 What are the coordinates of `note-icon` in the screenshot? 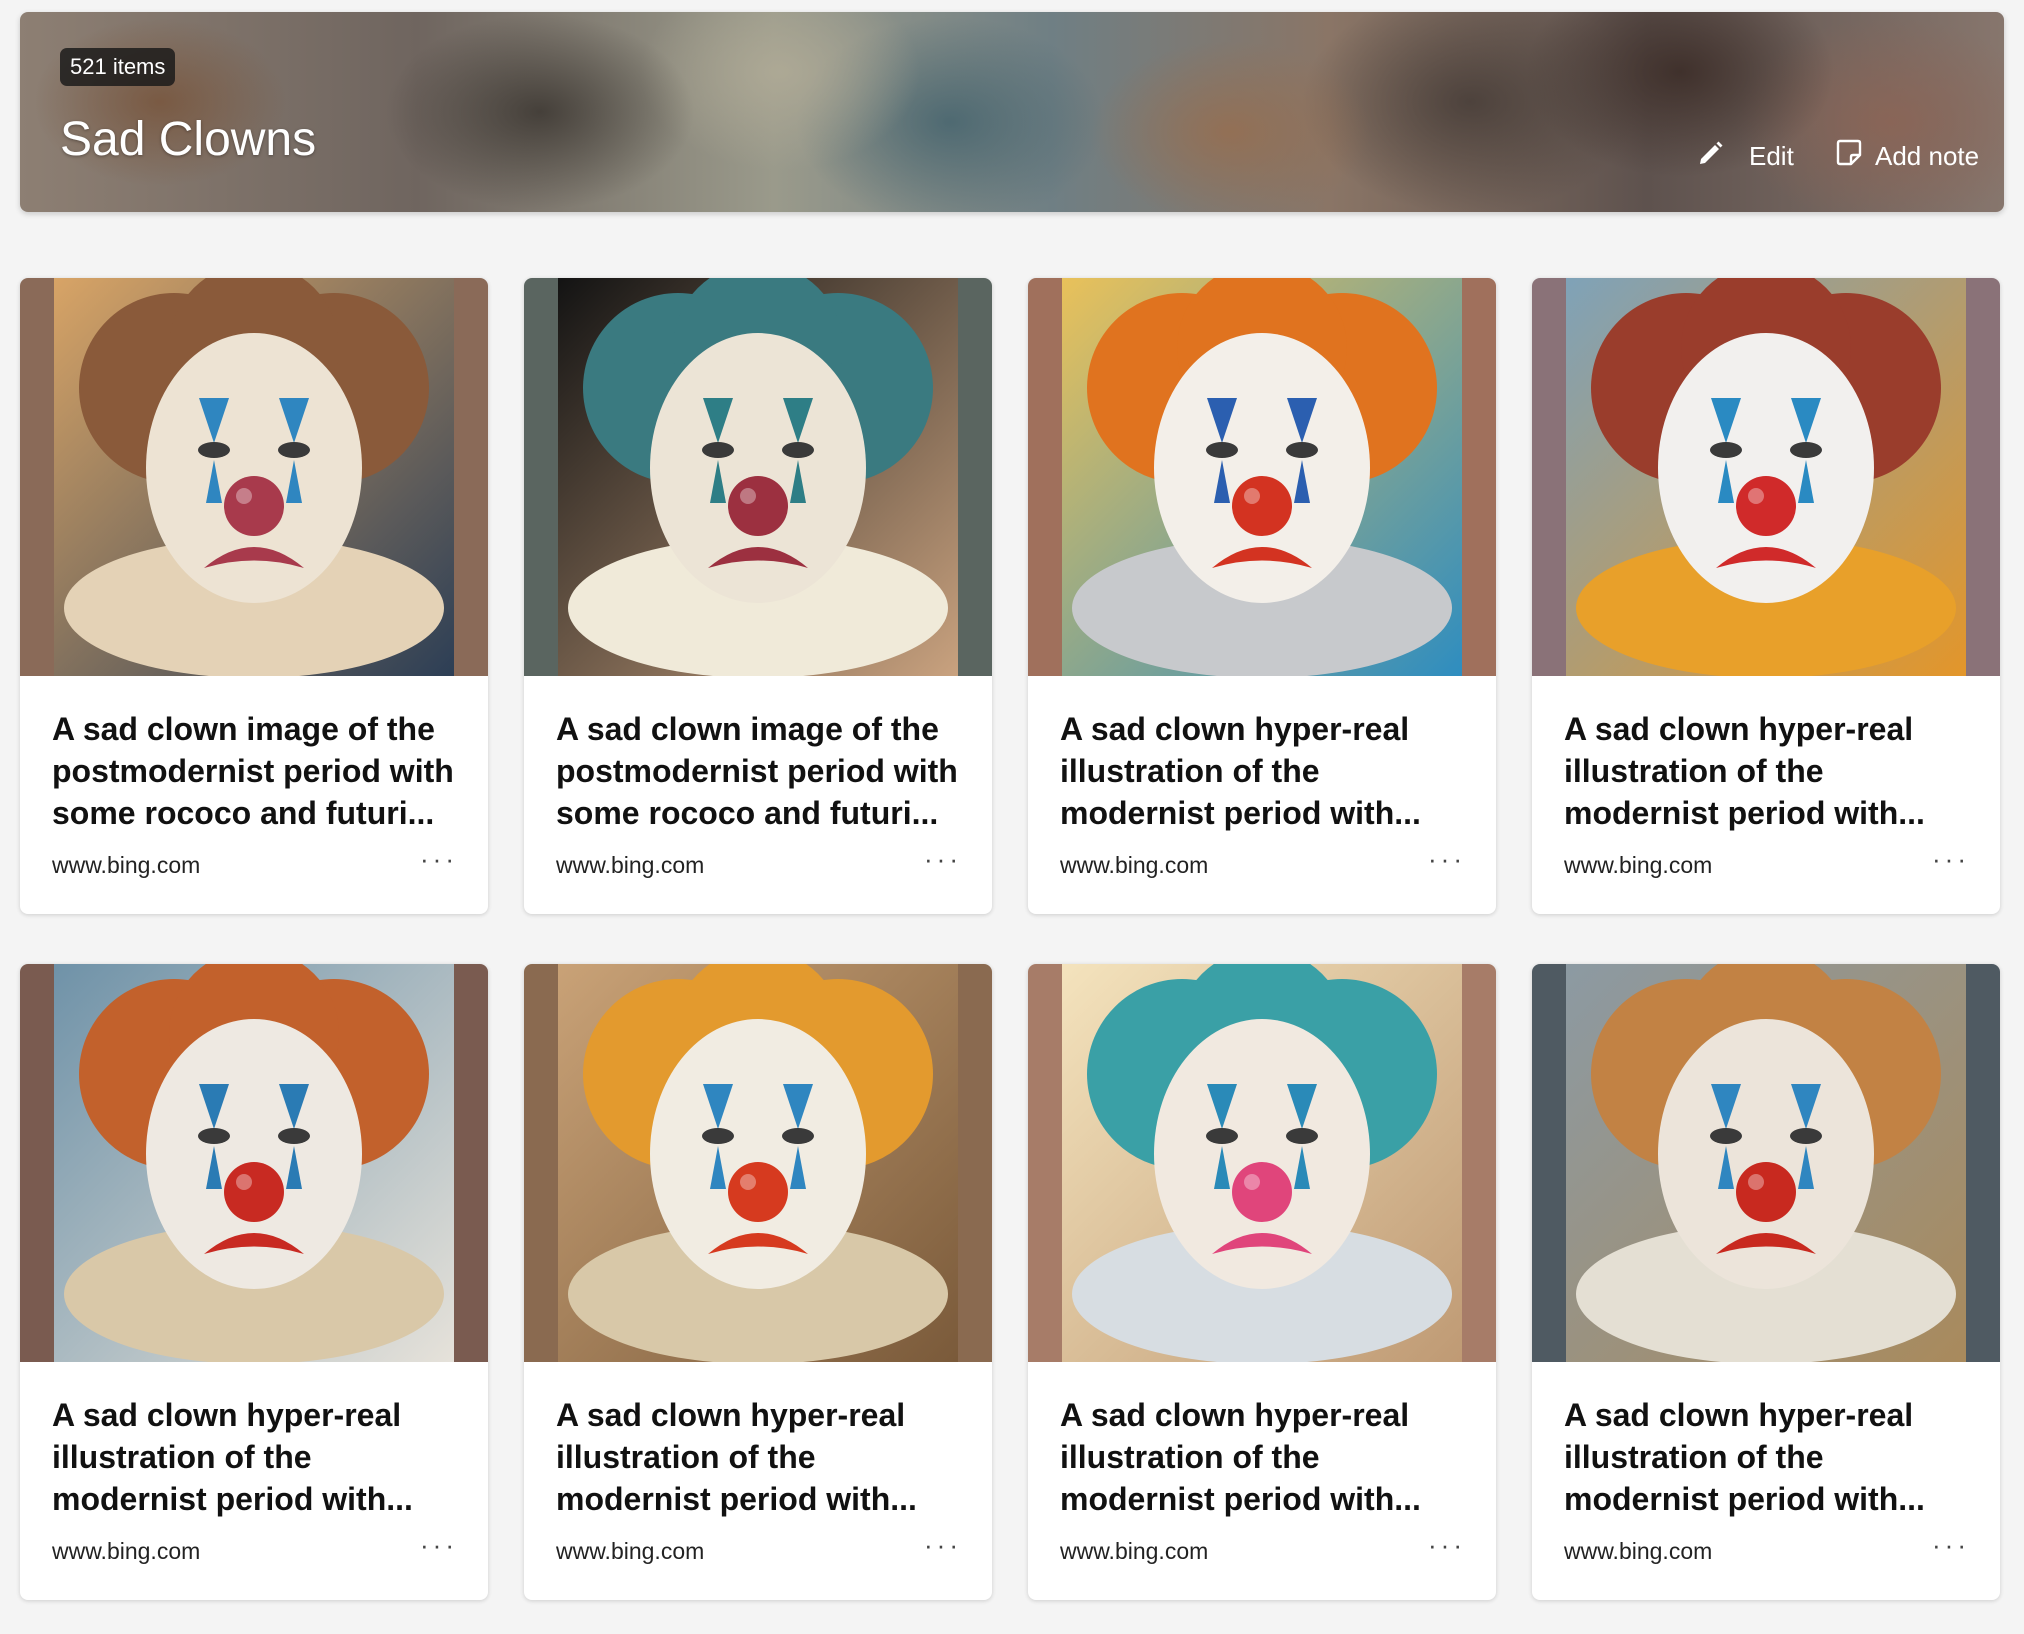 It's located at (1849, 156).